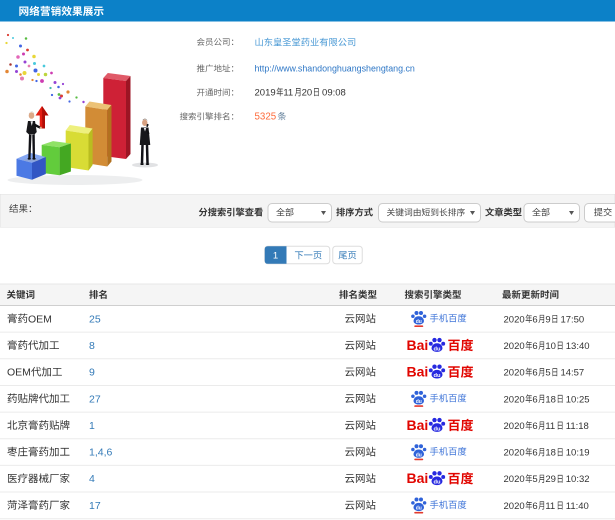  I want to click on svg-text: 5325, so click(266, 117).